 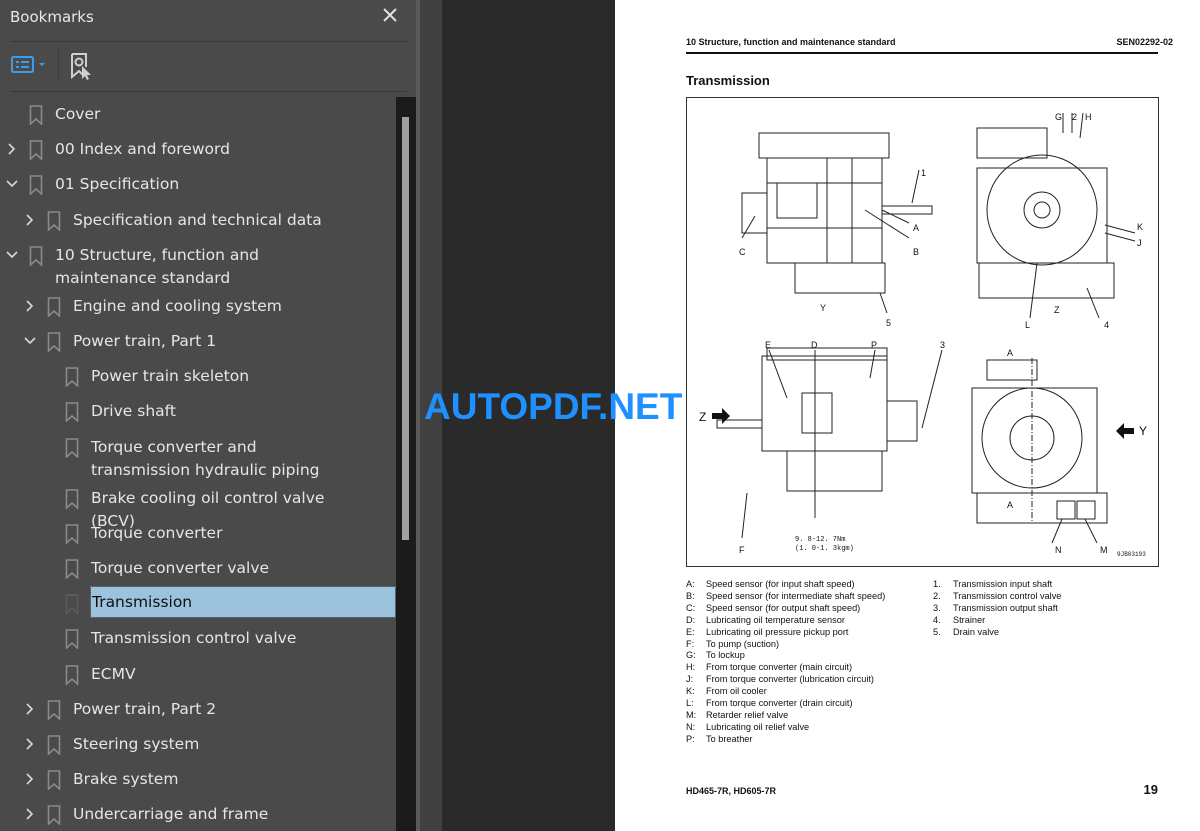 I want to click on legend-row: L: From torque converter (drain circuit), so click(x=785, y=704).